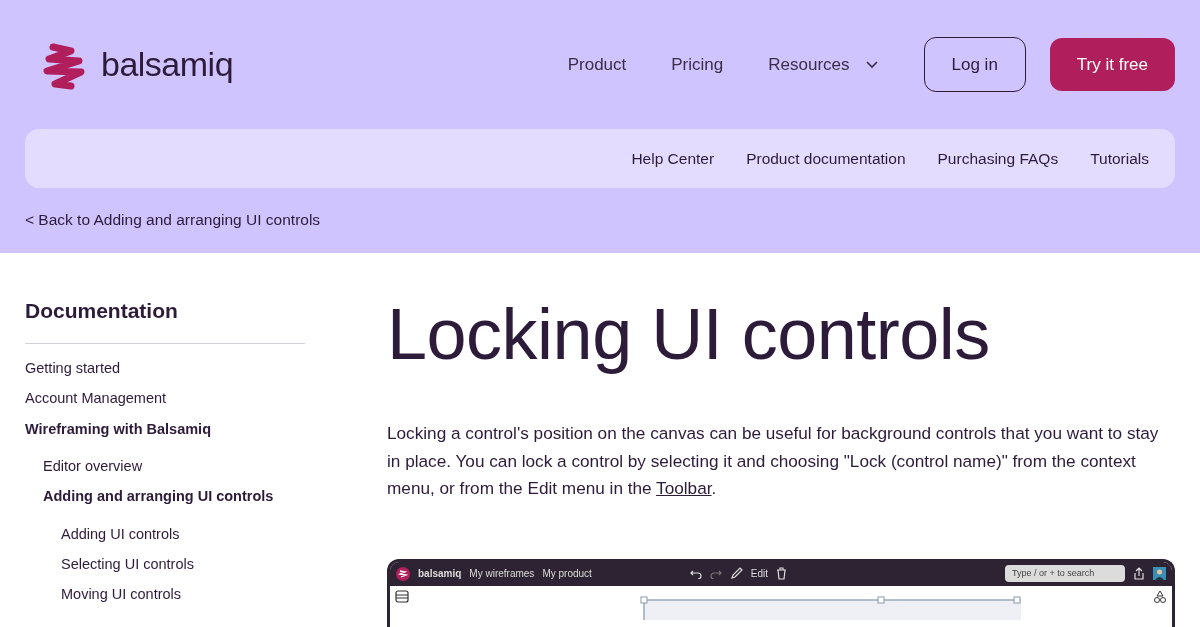  Describe the element at coordinates (773, 461) in the screenshot. I see `intro-paragraph: Locking a control's position on the canvas can be useful for background controls that you want to stay in place. You can lock a control by selecting it and choosing "Lock (control name)" from the context menu, or from the Edit menu in the Toolbar.` at that location.